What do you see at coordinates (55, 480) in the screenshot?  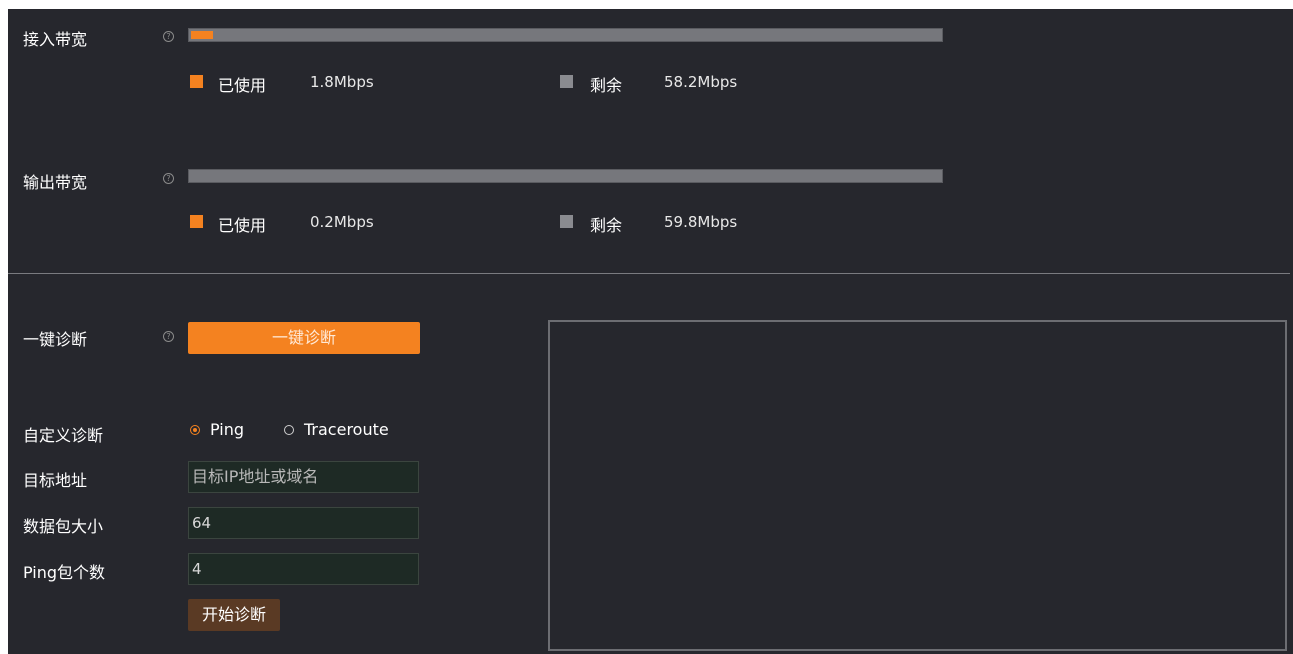 I see `target-address-label: 目标地址` at bounding box center [55, 480].